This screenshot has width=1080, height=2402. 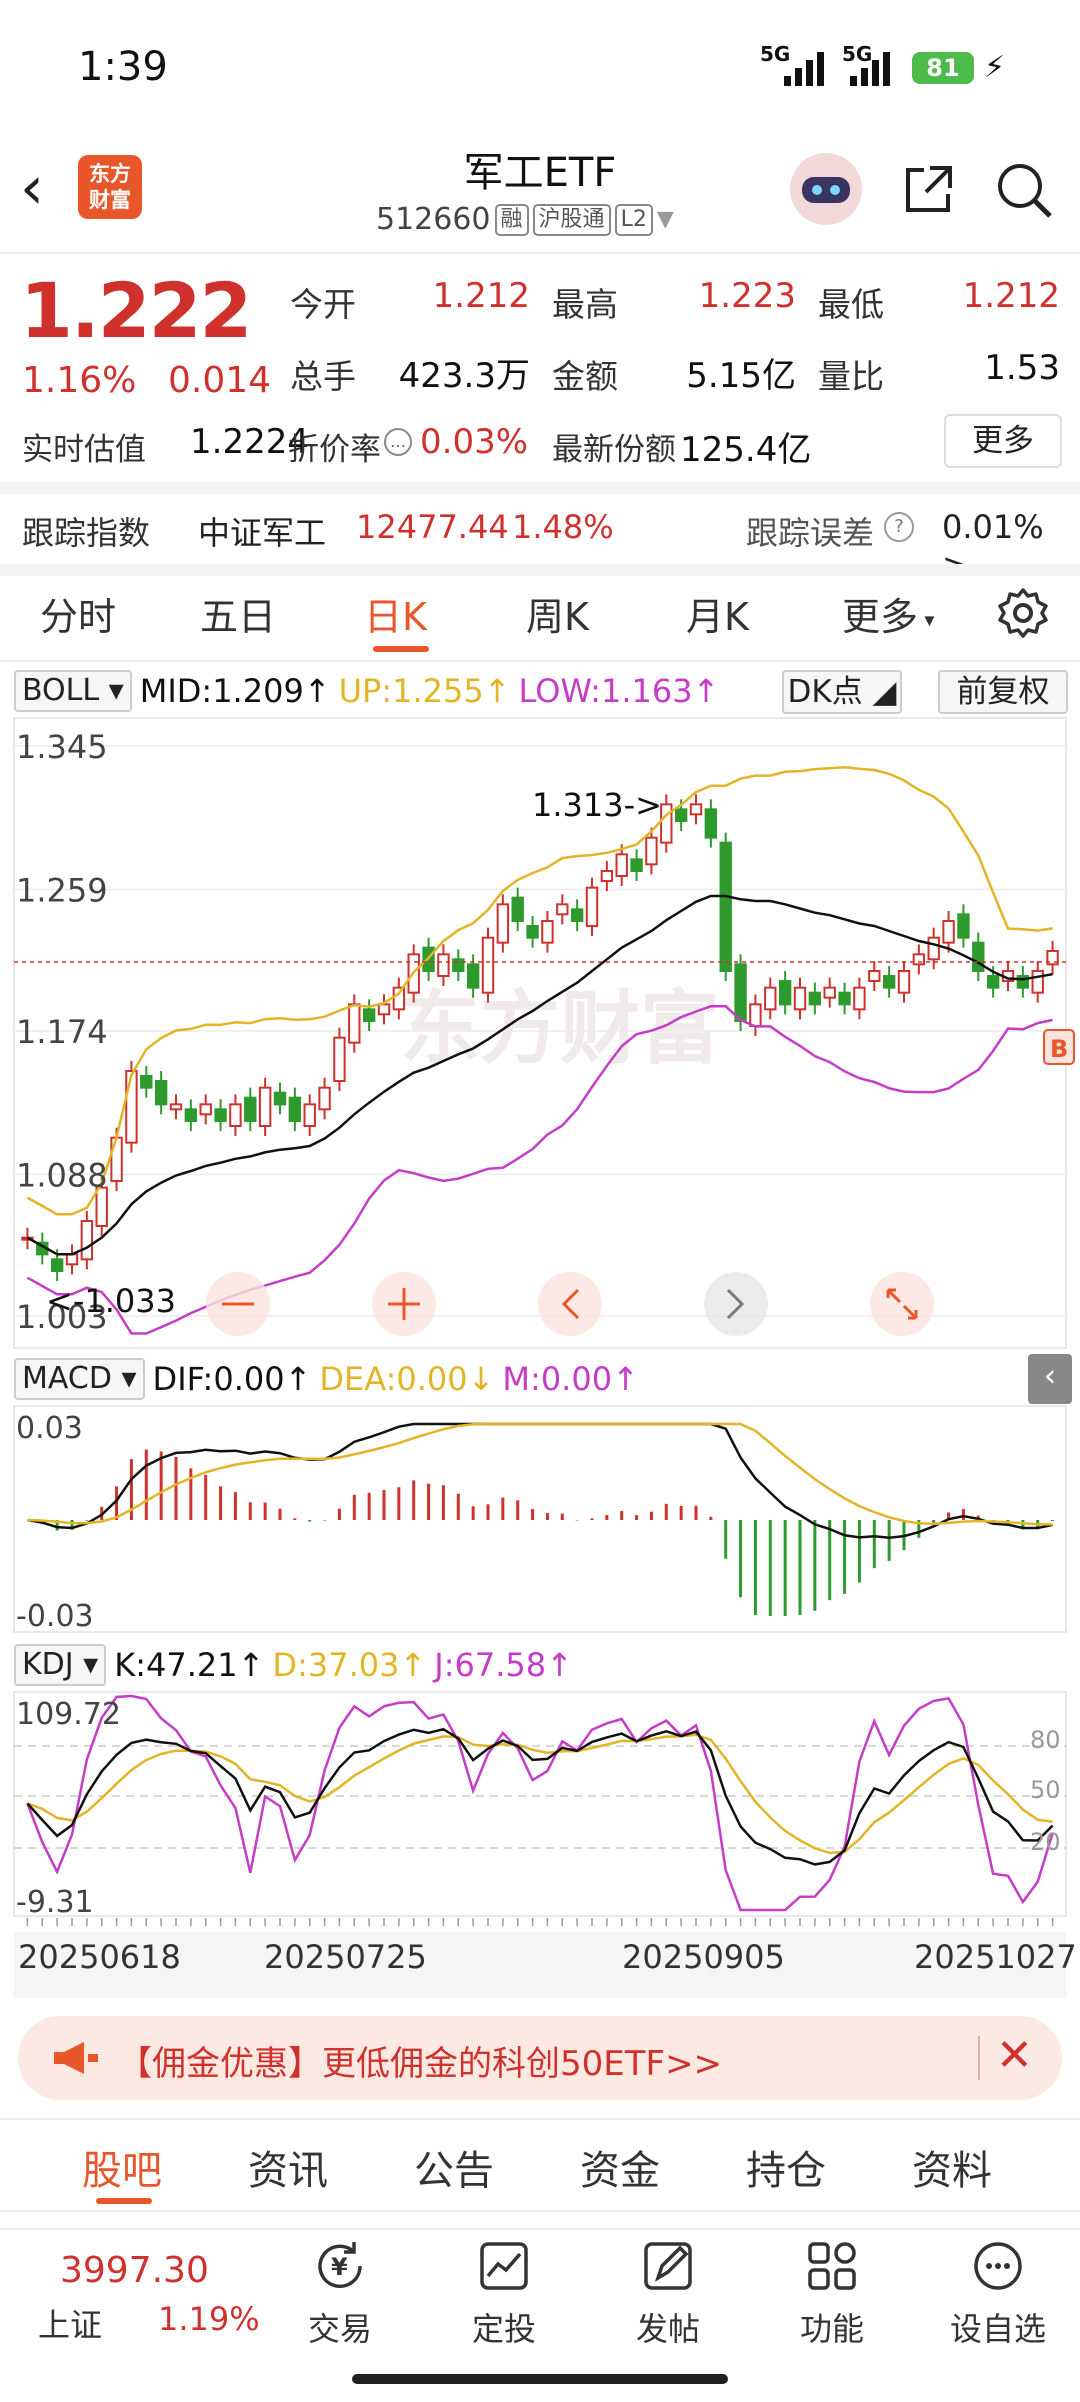 I want to click on zoom-out-button, so click(x=238, y=1304).